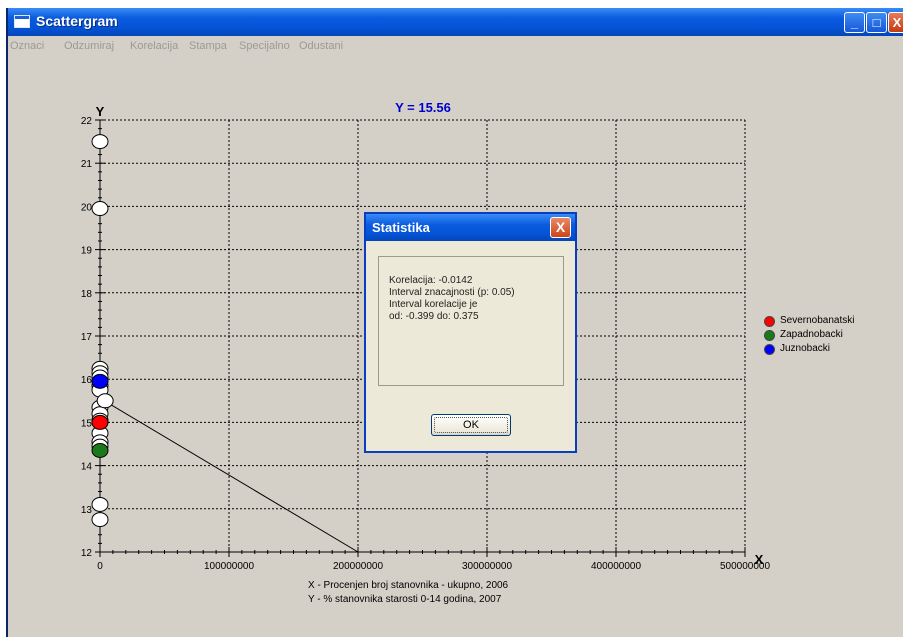 The height and width of the screenshot is (637, 903). I want to click on x-tick-label: 100000000, so click(229, 566).